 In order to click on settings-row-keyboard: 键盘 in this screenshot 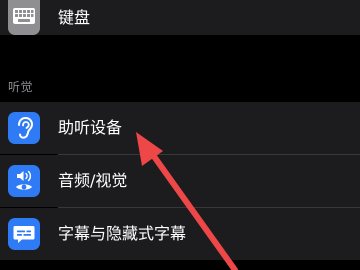, I will do `click(180, 17)`.